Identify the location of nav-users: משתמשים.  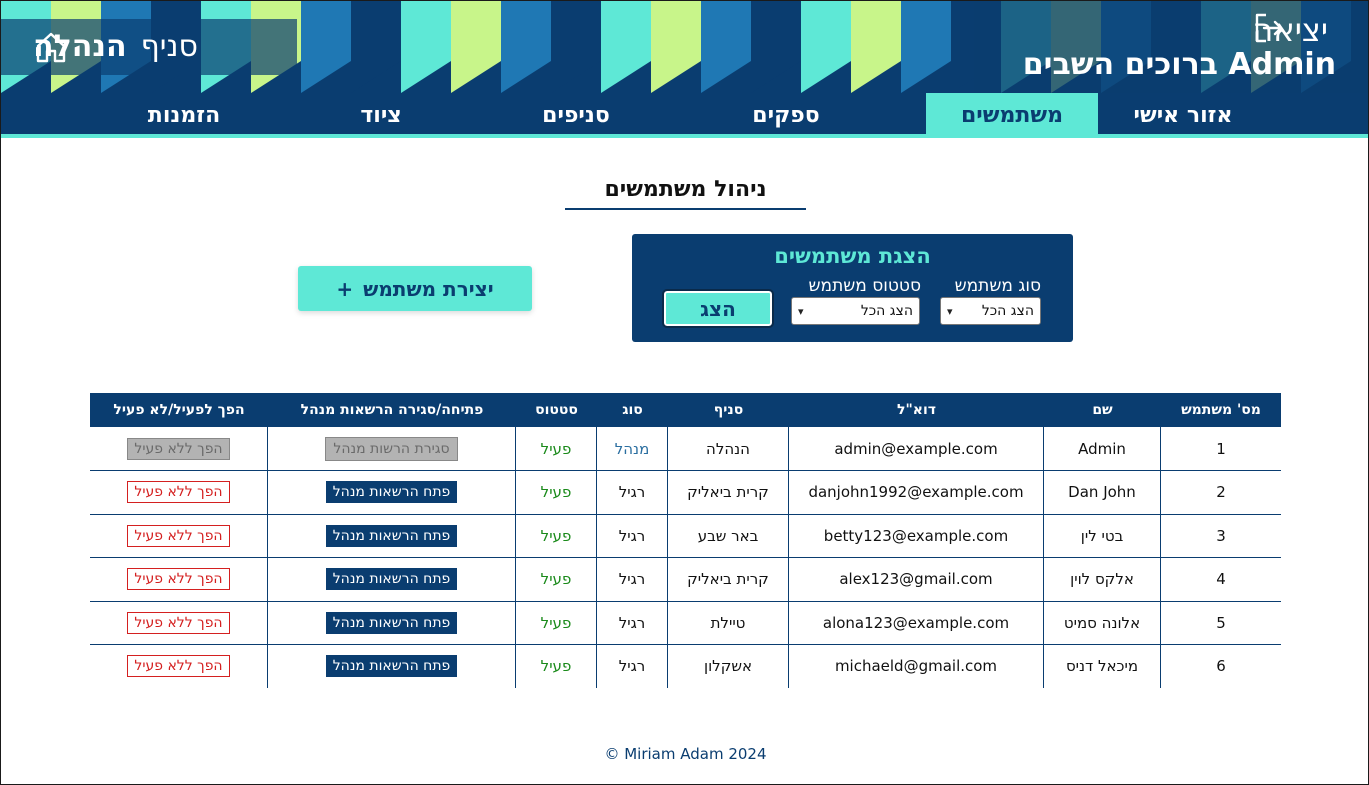
(1012, 115).